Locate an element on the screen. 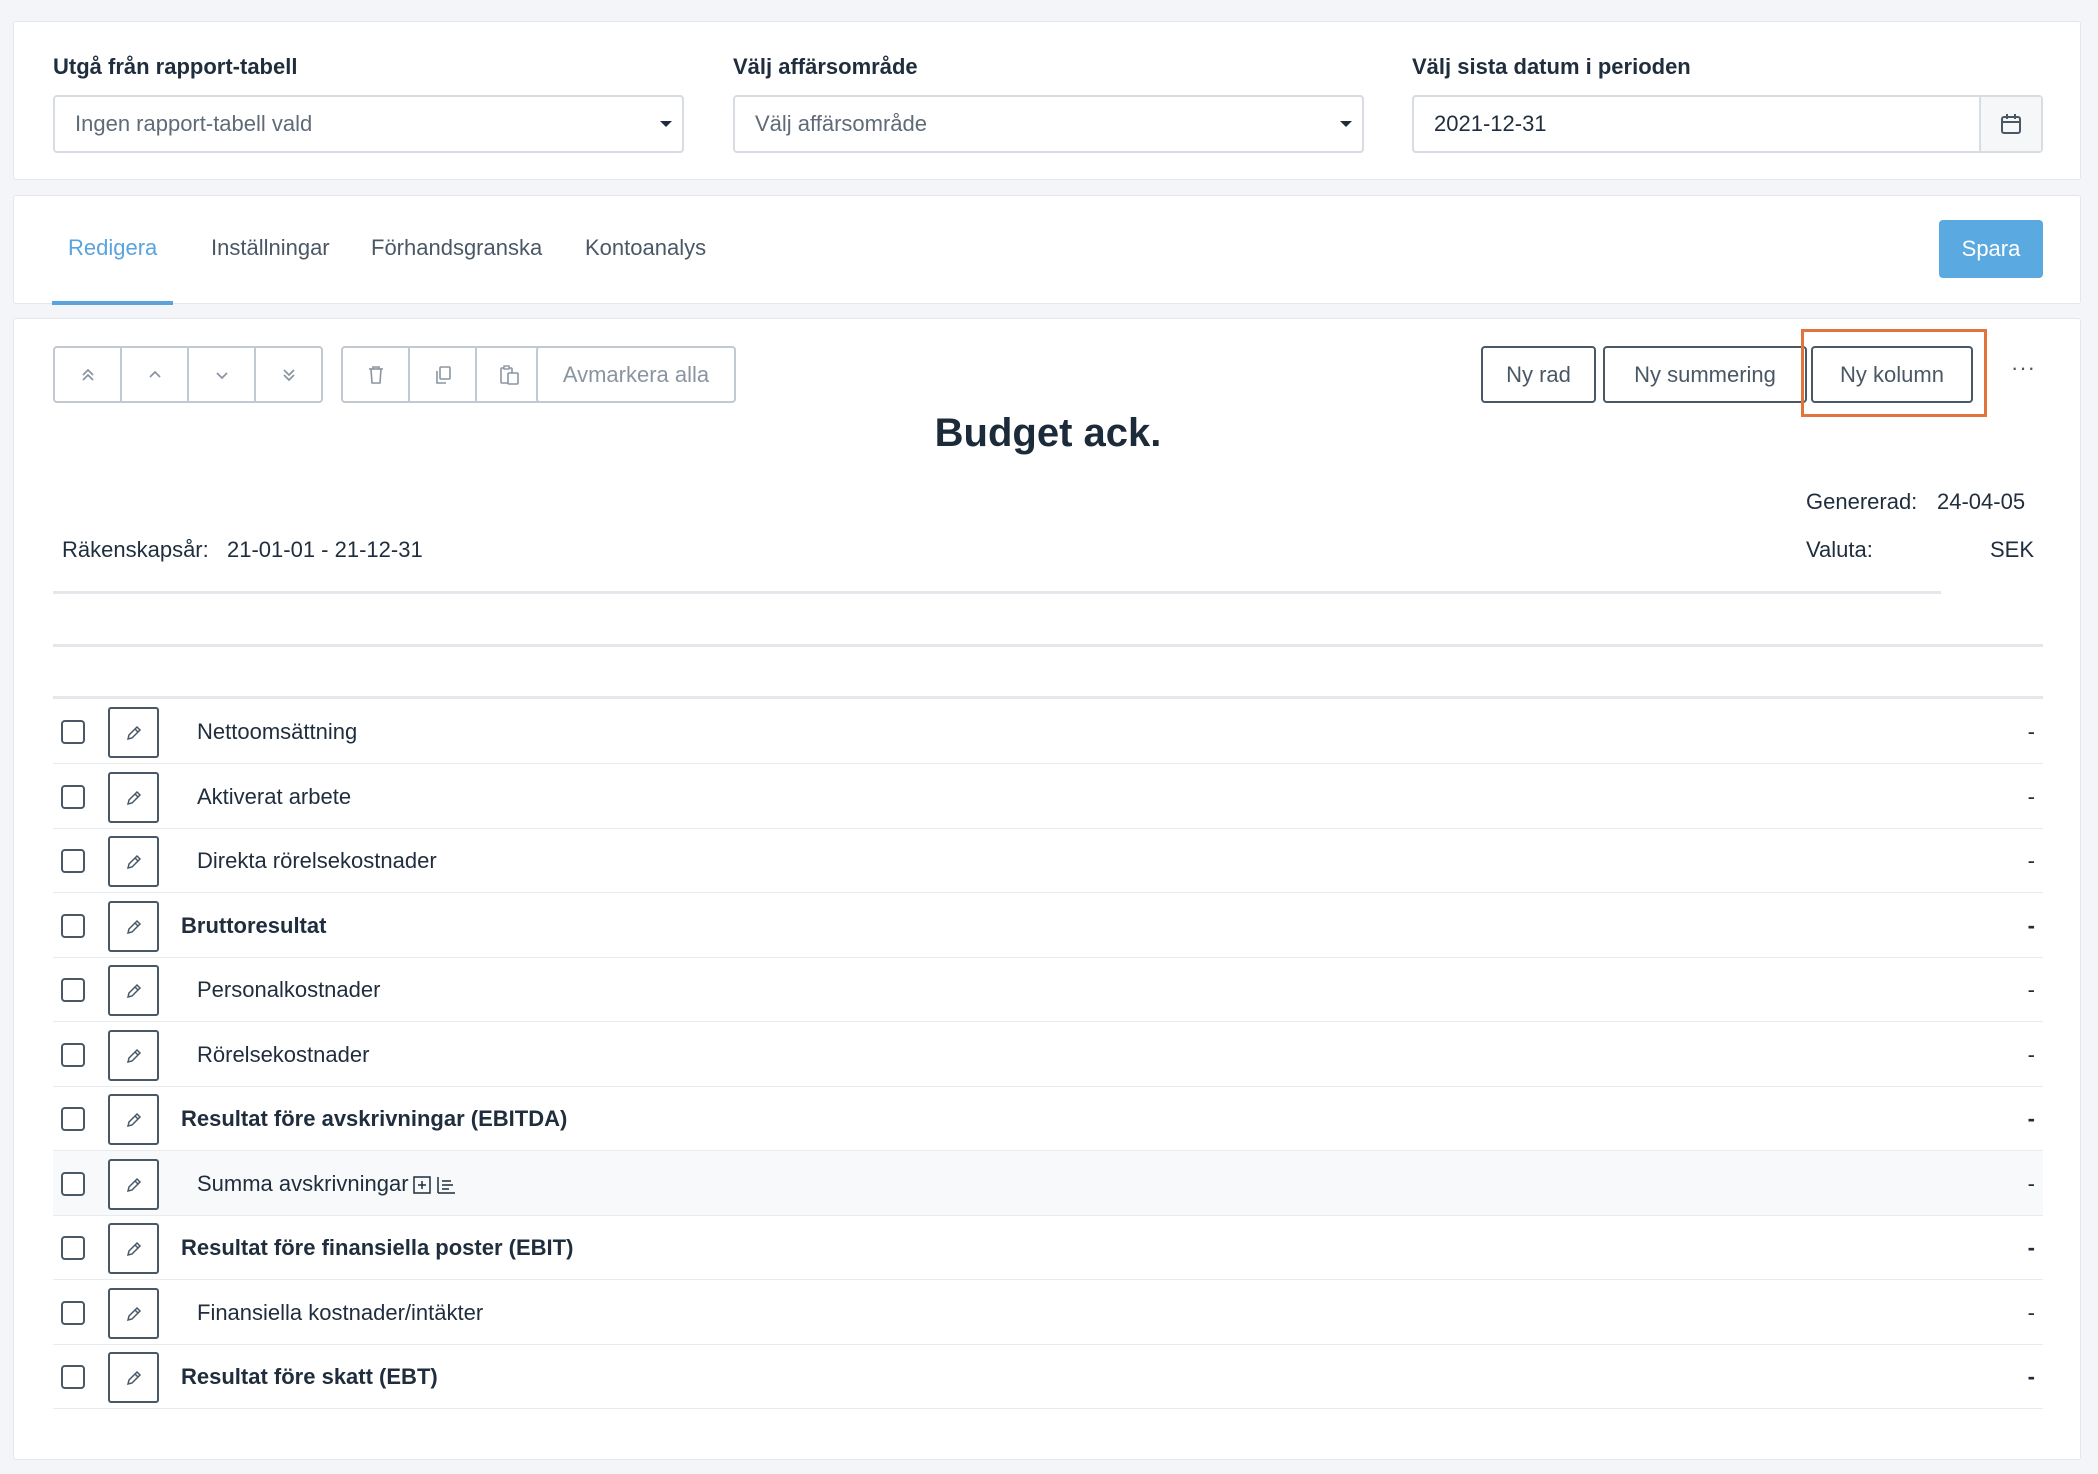  double-chevron-down-icon is located at coordinates (288, 374).